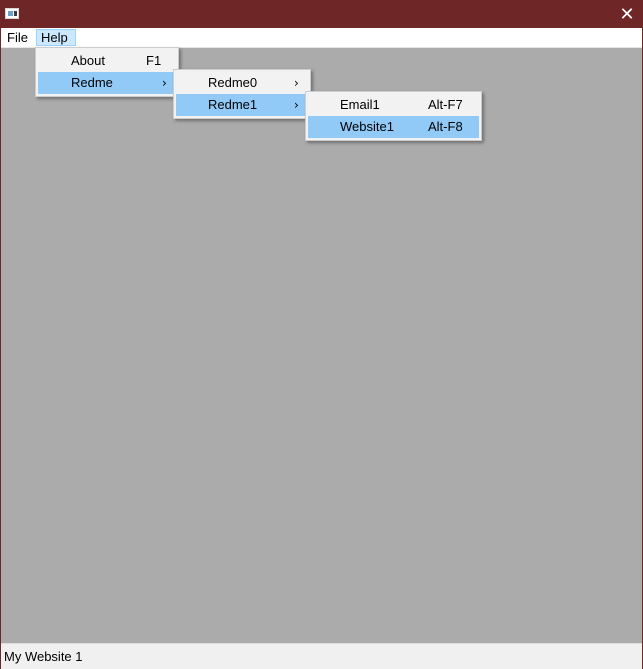  I want to click on menu-item-shortcut: Alt-F7, so click(445, 104).